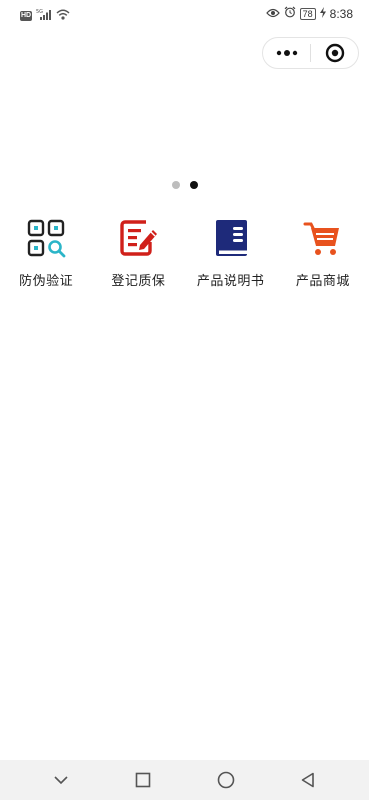 This screenshot has height=800, width=369. Describe the element at coordinates (184, 780) in the screenshot. I see `system-navigation-bar` at that location.